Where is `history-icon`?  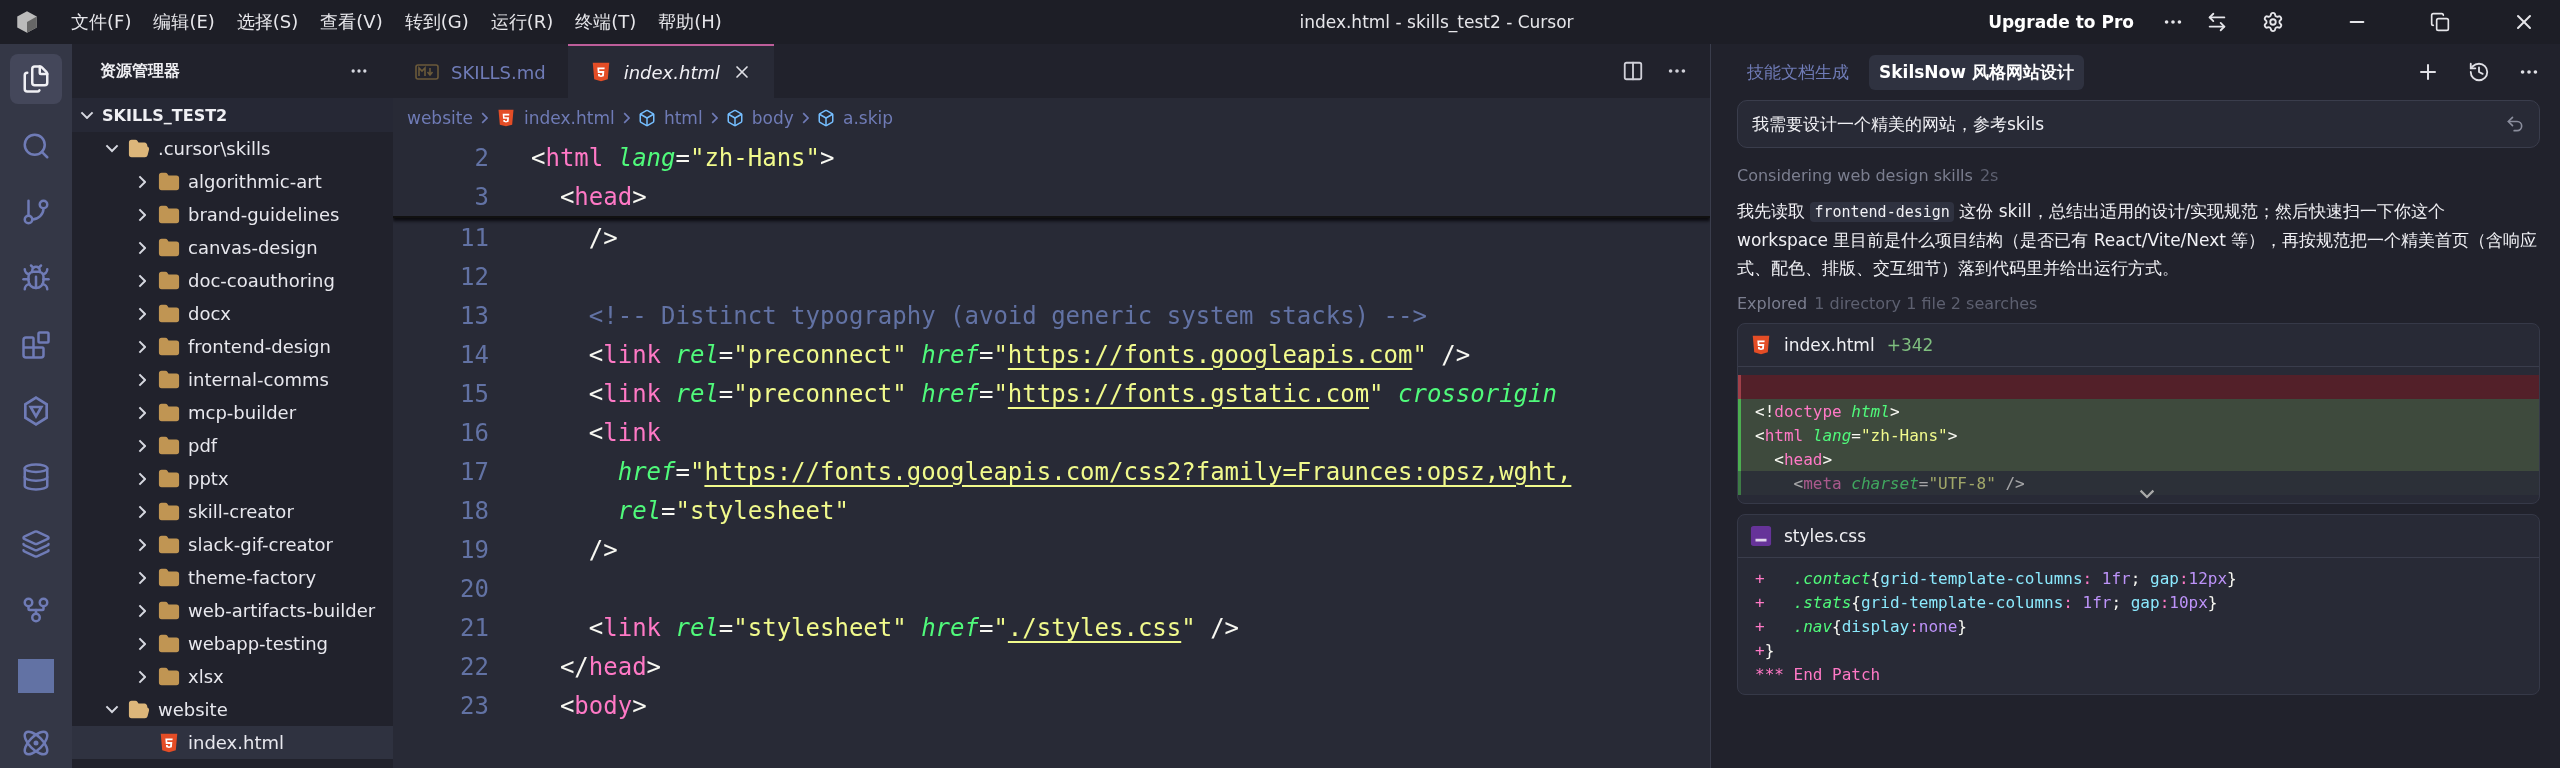 history-icon is located at coordinates (2479, 72).